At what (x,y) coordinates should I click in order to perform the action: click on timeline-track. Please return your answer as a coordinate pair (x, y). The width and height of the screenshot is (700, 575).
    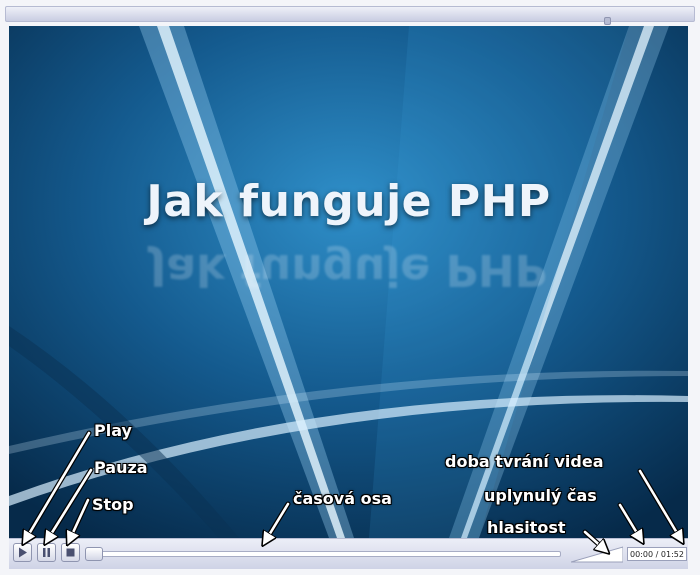
    Looking at the image, I should click on (323, 554).